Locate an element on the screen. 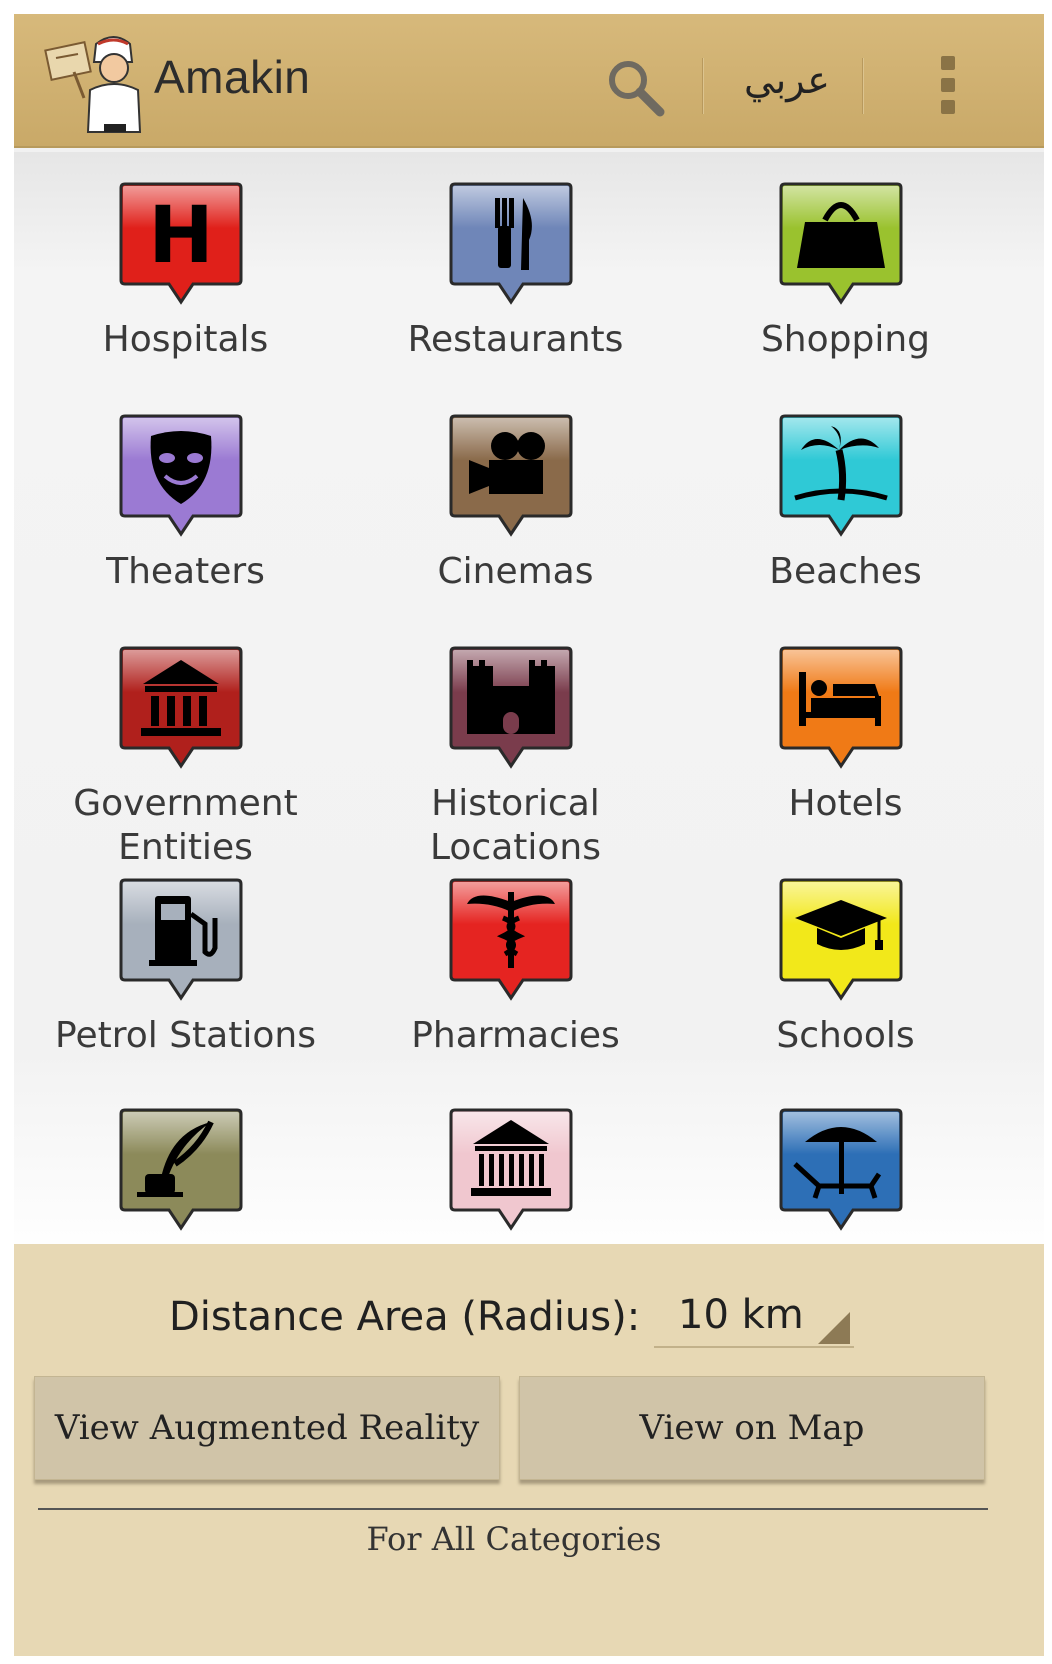 The height and width of the screenshot is (1664, 1052). government-building-icon is located at coordinates (181, 707).